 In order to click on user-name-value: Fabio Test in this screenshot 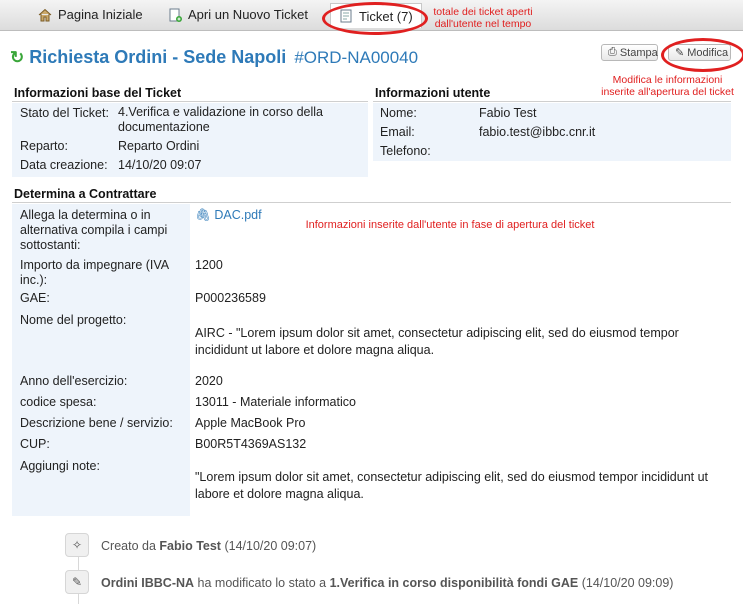, I will do `click(508, 113)`.